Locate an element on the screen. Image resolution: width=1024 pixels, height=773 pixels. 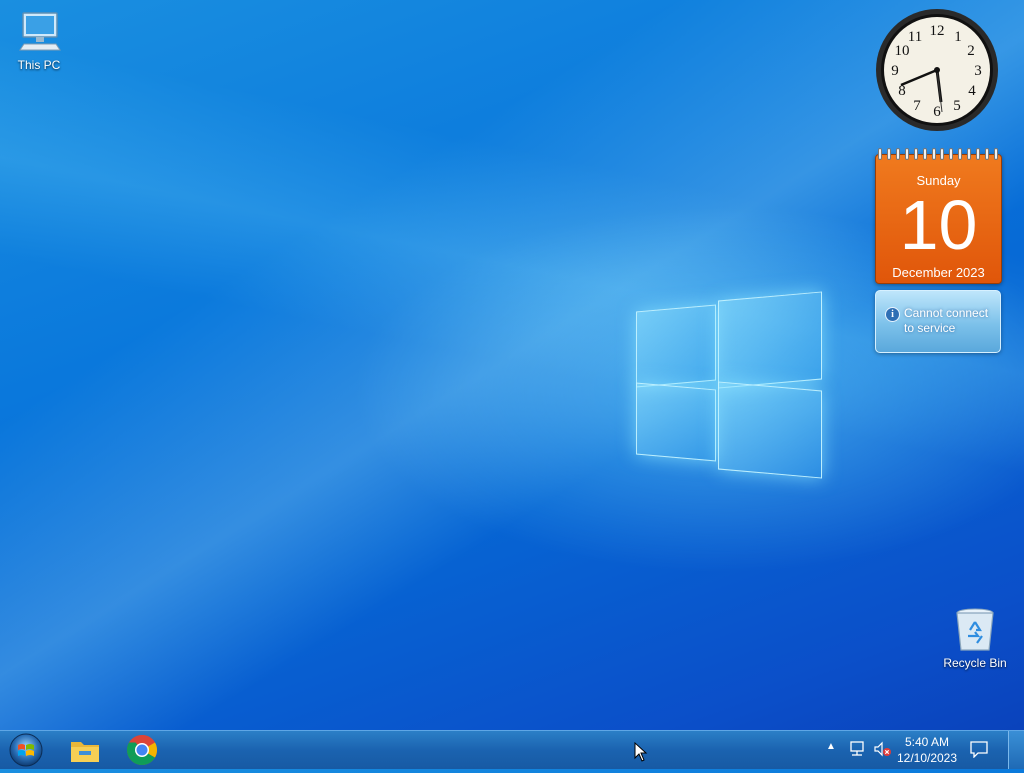
show-desktop-button is located at coordinates (1016, 750).